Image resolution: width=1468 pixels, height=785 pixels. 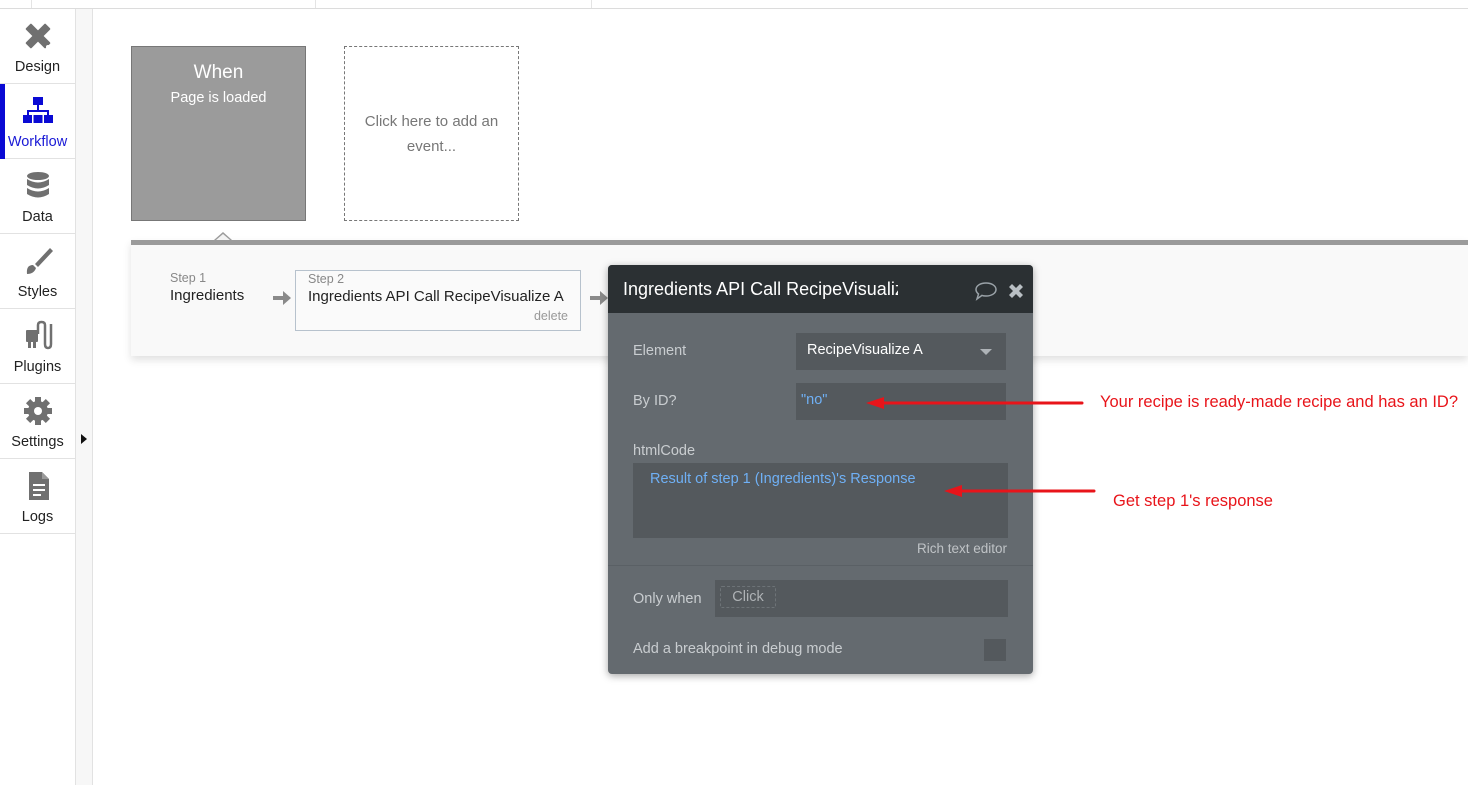 I want to click on sidebar-item-label: Styles, so click(x=37, y=292).